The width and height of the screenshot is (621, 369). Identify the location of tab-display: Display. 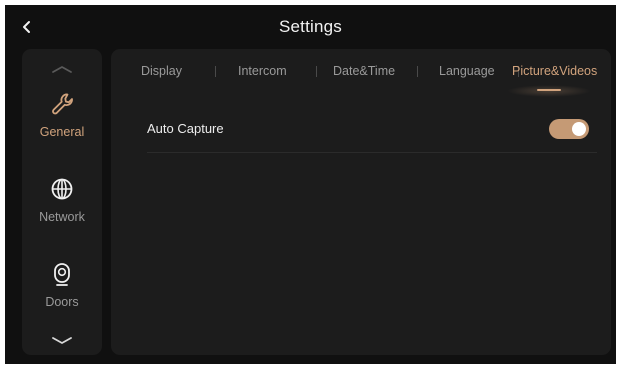
(161, 71).